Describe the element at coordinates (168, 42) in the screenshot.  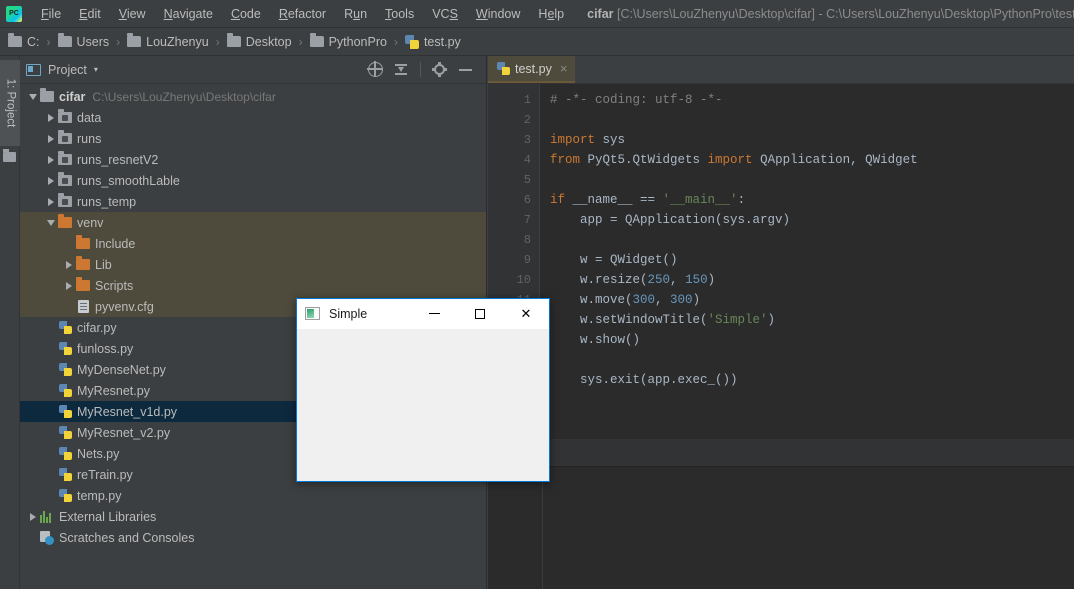
I see `breadcrumb-item-louzhenyu: LouZhenyu` at that location.